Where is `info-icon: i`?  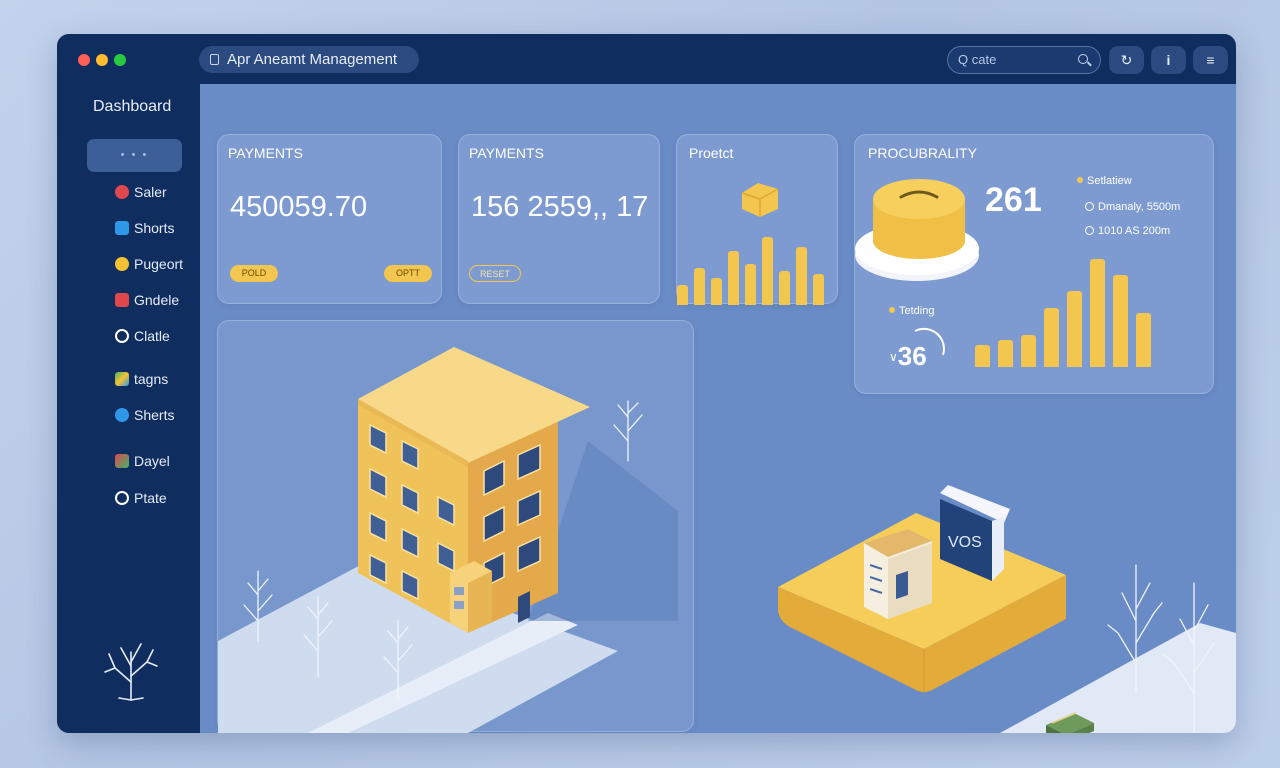 info-icon: i is located at coordinates (1168, 60).